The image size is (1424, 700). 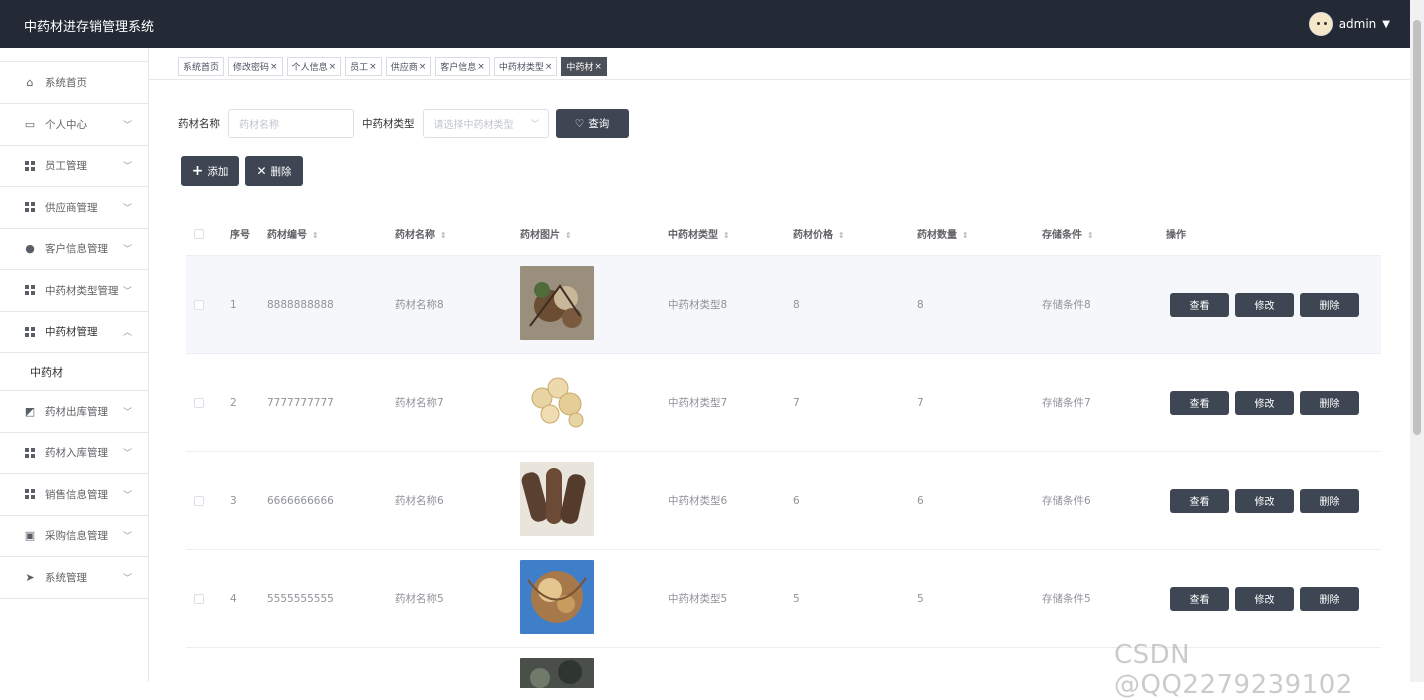 I want to click on tab-home: 系统首页, so click(x=201, y=66).